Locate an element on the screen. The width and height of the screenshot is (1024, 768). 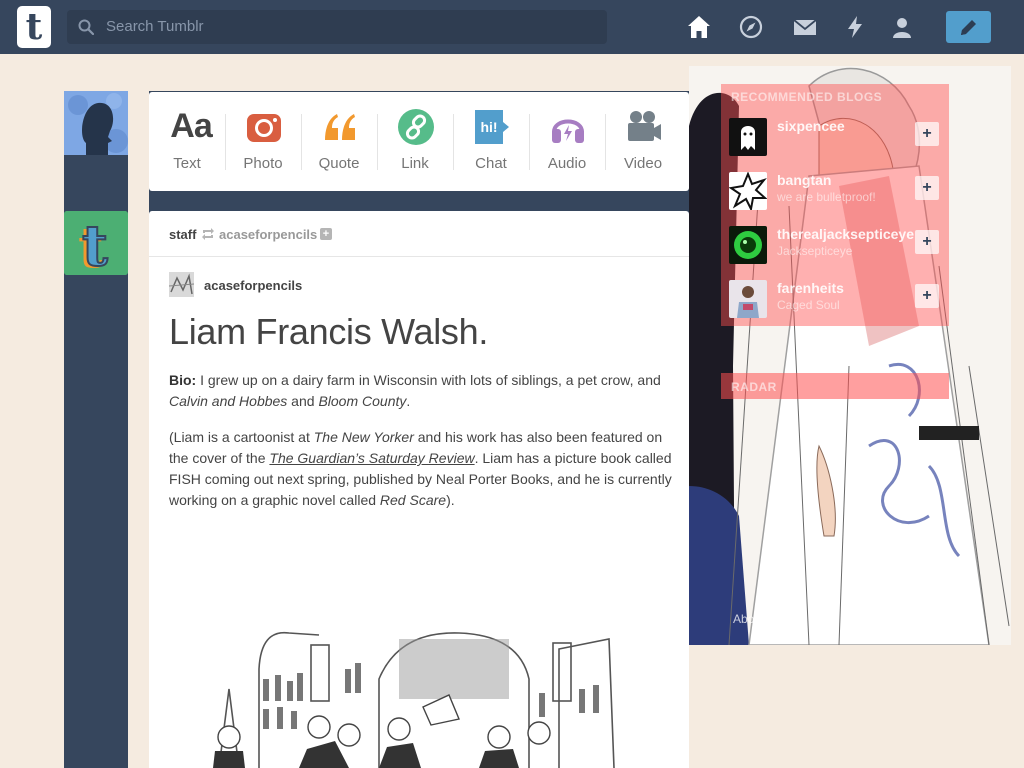
link-icon is located at coordinates (416, 127).